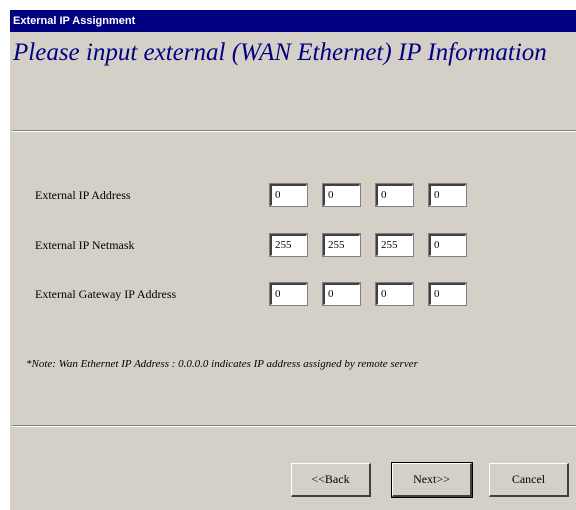  What do you see at coordinates (293, 21) in the screenshot?
I see `title-bar: External IP Assignment` at bounding box center [293, 21].